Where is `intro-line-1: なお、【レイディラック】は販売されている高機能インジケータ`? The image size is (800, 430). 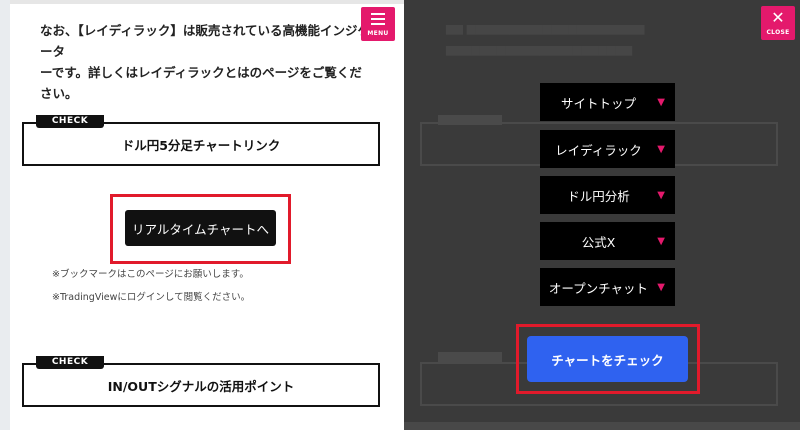 intro-line-1: なお、【レイディラック】は販売されている高機能インジケータ is located at coordinates (205, 41).